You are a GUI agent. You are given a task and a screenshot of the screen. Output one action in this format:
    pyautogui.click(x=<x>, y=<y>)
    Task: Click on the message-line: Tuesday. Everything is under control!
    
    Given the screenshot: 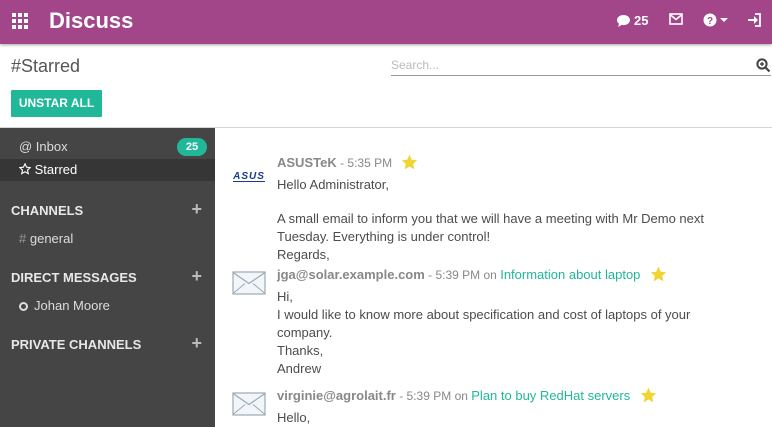 What is the action you would take?
    pyautogui.click(x=384, y=236)
    